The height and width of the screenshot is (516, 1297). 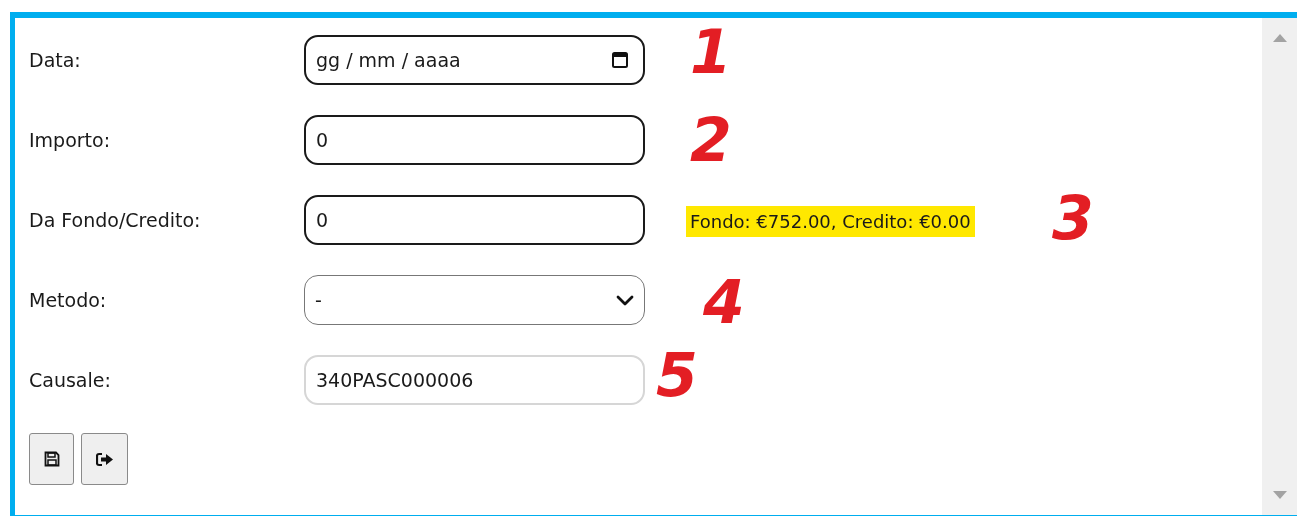 I want to click on field-label: Importo:, so click(x=70, y=140).